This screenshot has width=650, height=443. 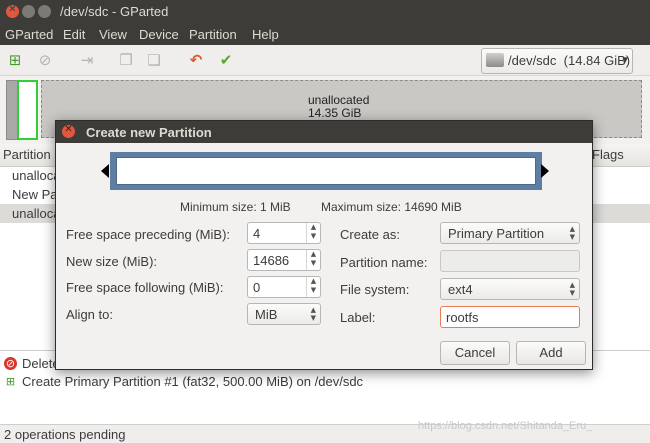 I want to click on dialog-title: Create new Partition, so click(x=149, y=132).